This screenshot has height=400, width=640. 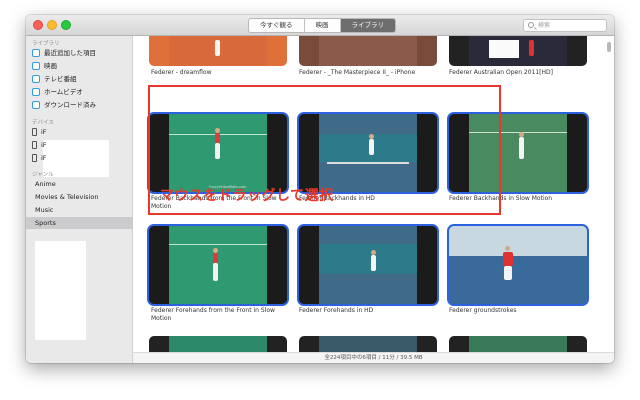 What do you see at coordinates (367, 25) in the screenshot?
I see `tab-library: ライブラリ` at bounding box center [367, 25].